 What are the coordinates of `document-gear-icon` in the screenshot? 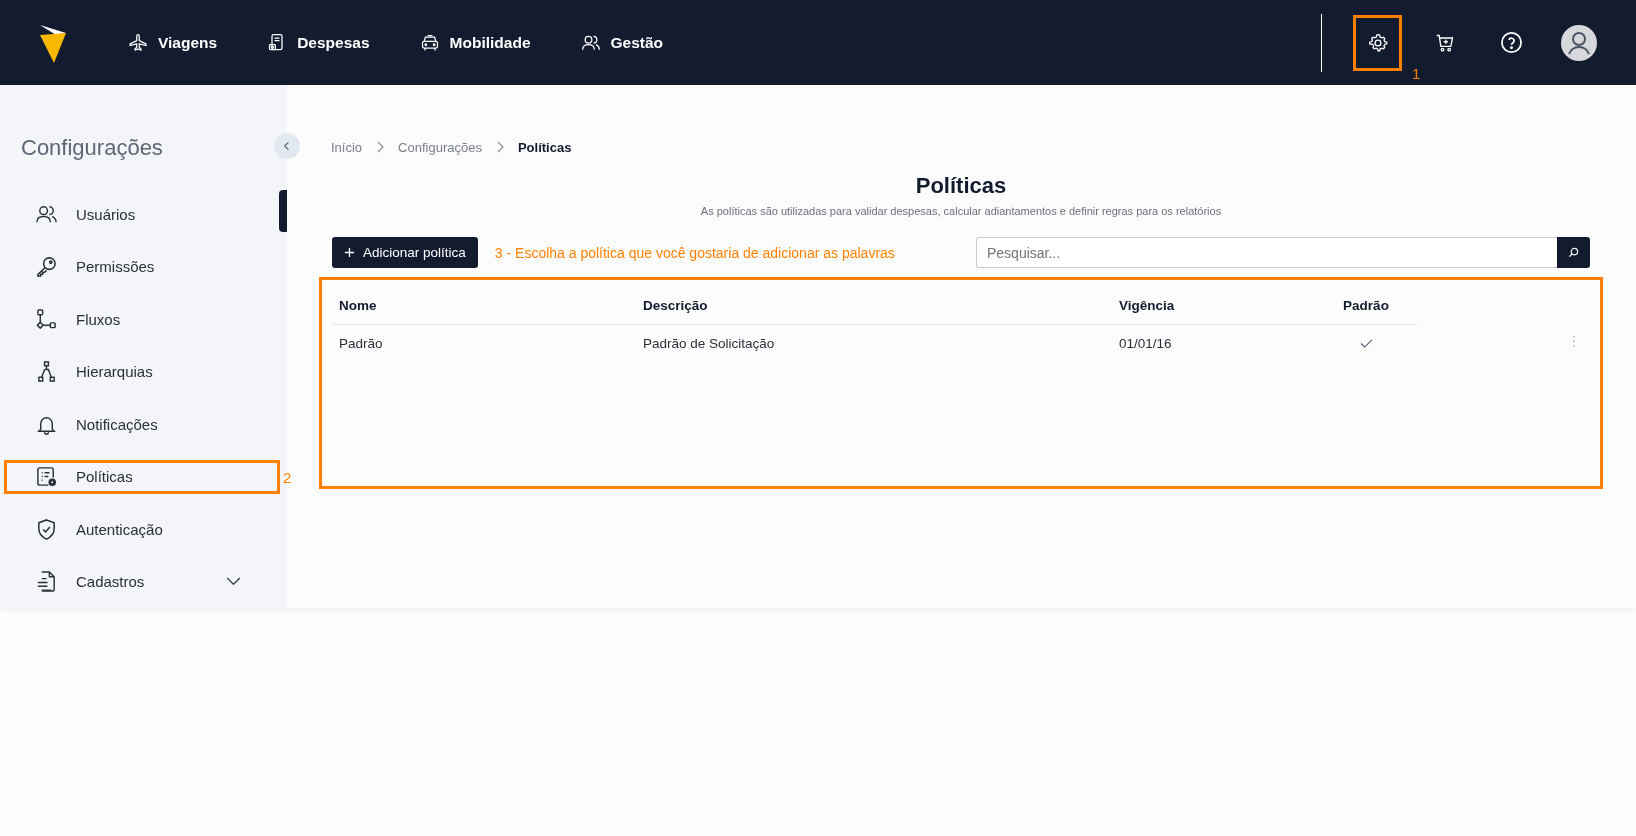 It's located at (46, 476).